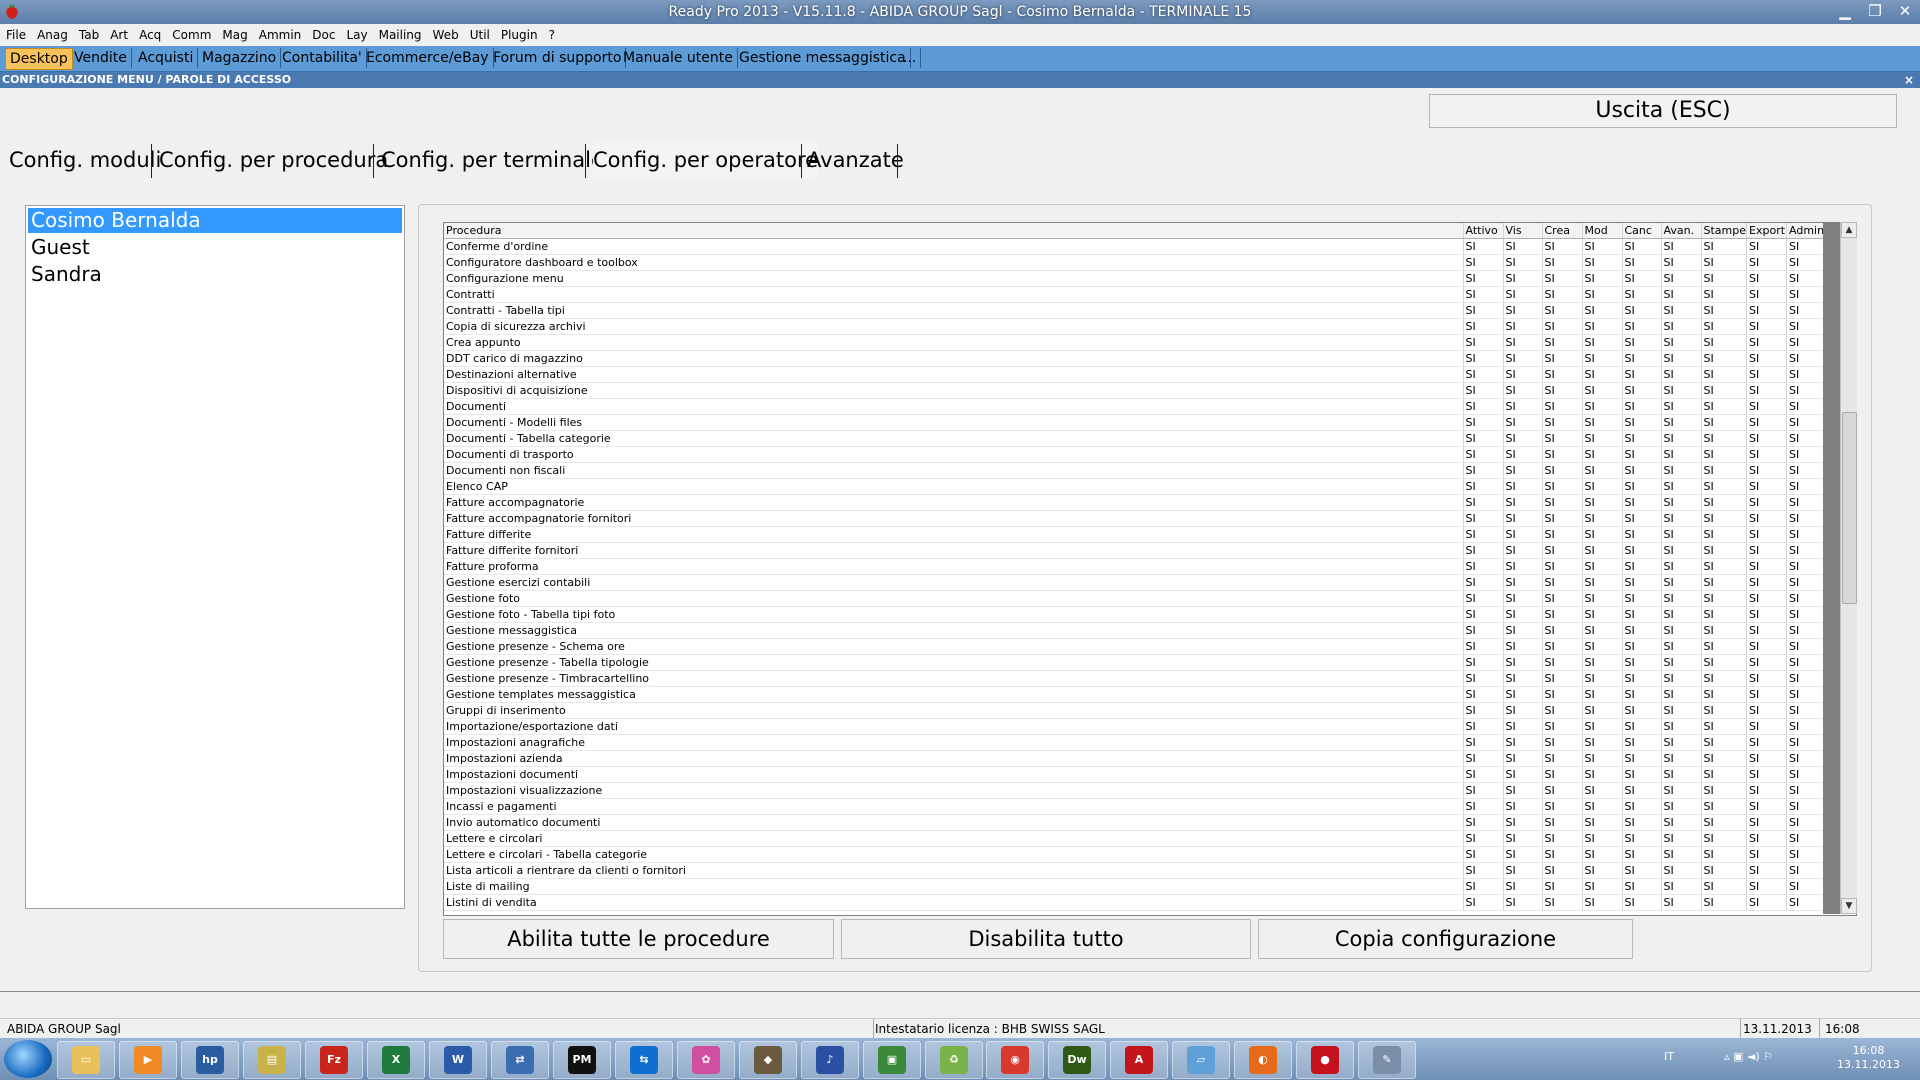  What do you see at coordinates (519, 35) in the screenshot?
I see `menu-item-plugin: Plugin` at bounding box center [519, 35].